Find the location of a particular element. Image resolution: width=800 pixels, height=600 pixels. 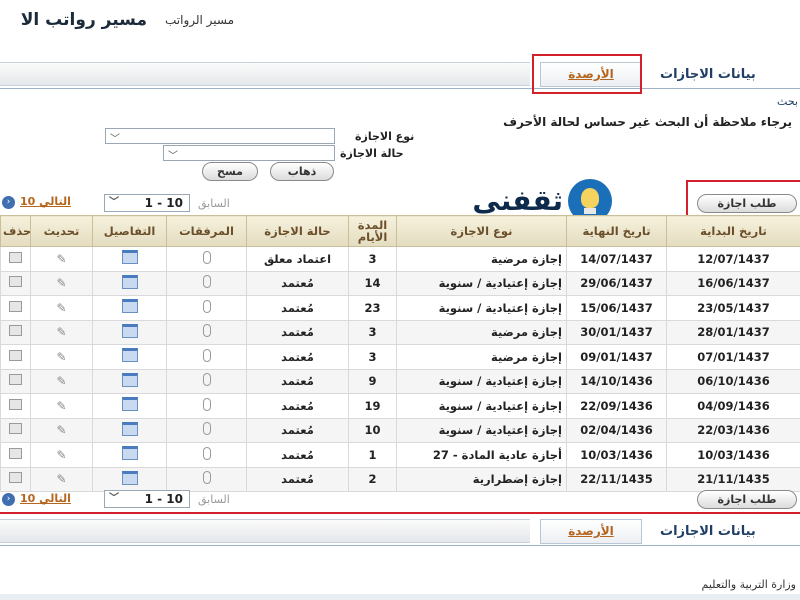

col-duration: المدة الأيام is located at coordinates (372, 231).